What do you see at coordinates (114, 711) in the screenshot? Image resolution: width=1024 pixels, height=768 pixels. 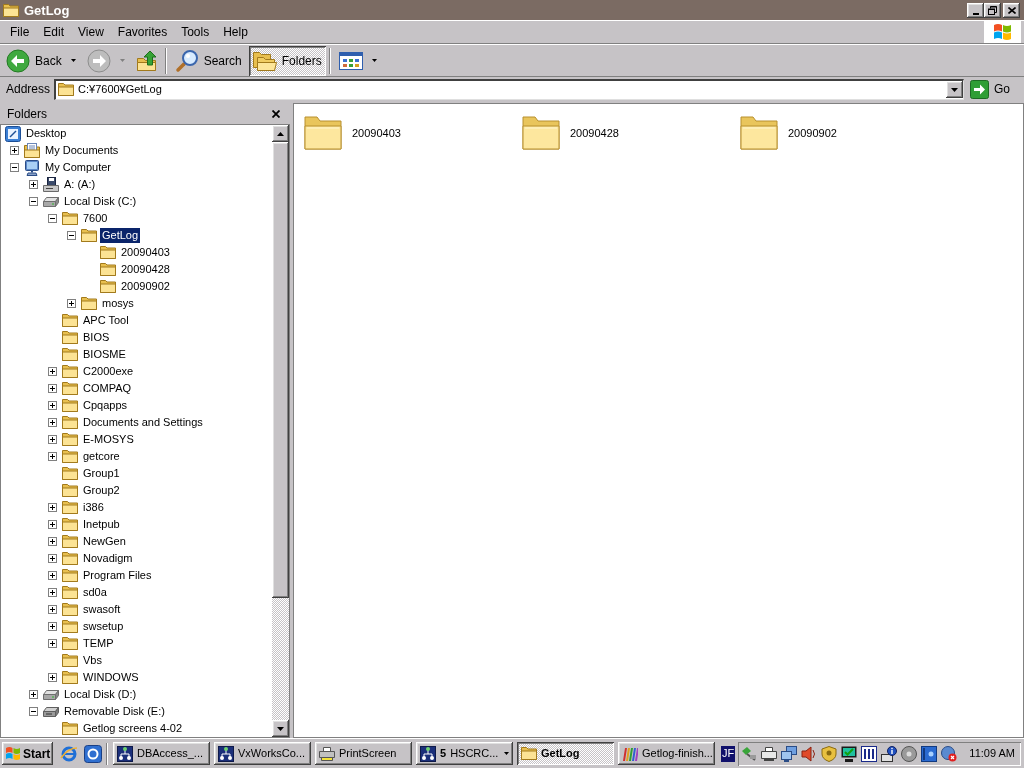 I see `tree-item: Removable Disk (E:)` at bounding box center [114, 711].